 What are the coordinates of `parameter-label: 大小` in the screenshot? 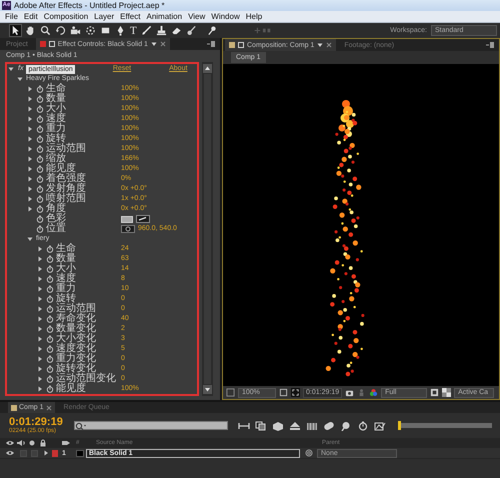 It's located at (56, 109).